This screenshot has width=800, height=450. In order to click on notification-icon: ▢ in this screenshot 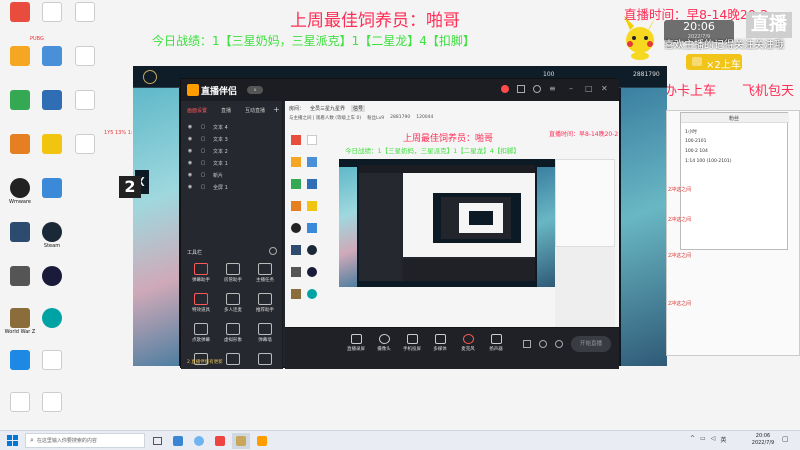, I will do `click(785, 439)`.